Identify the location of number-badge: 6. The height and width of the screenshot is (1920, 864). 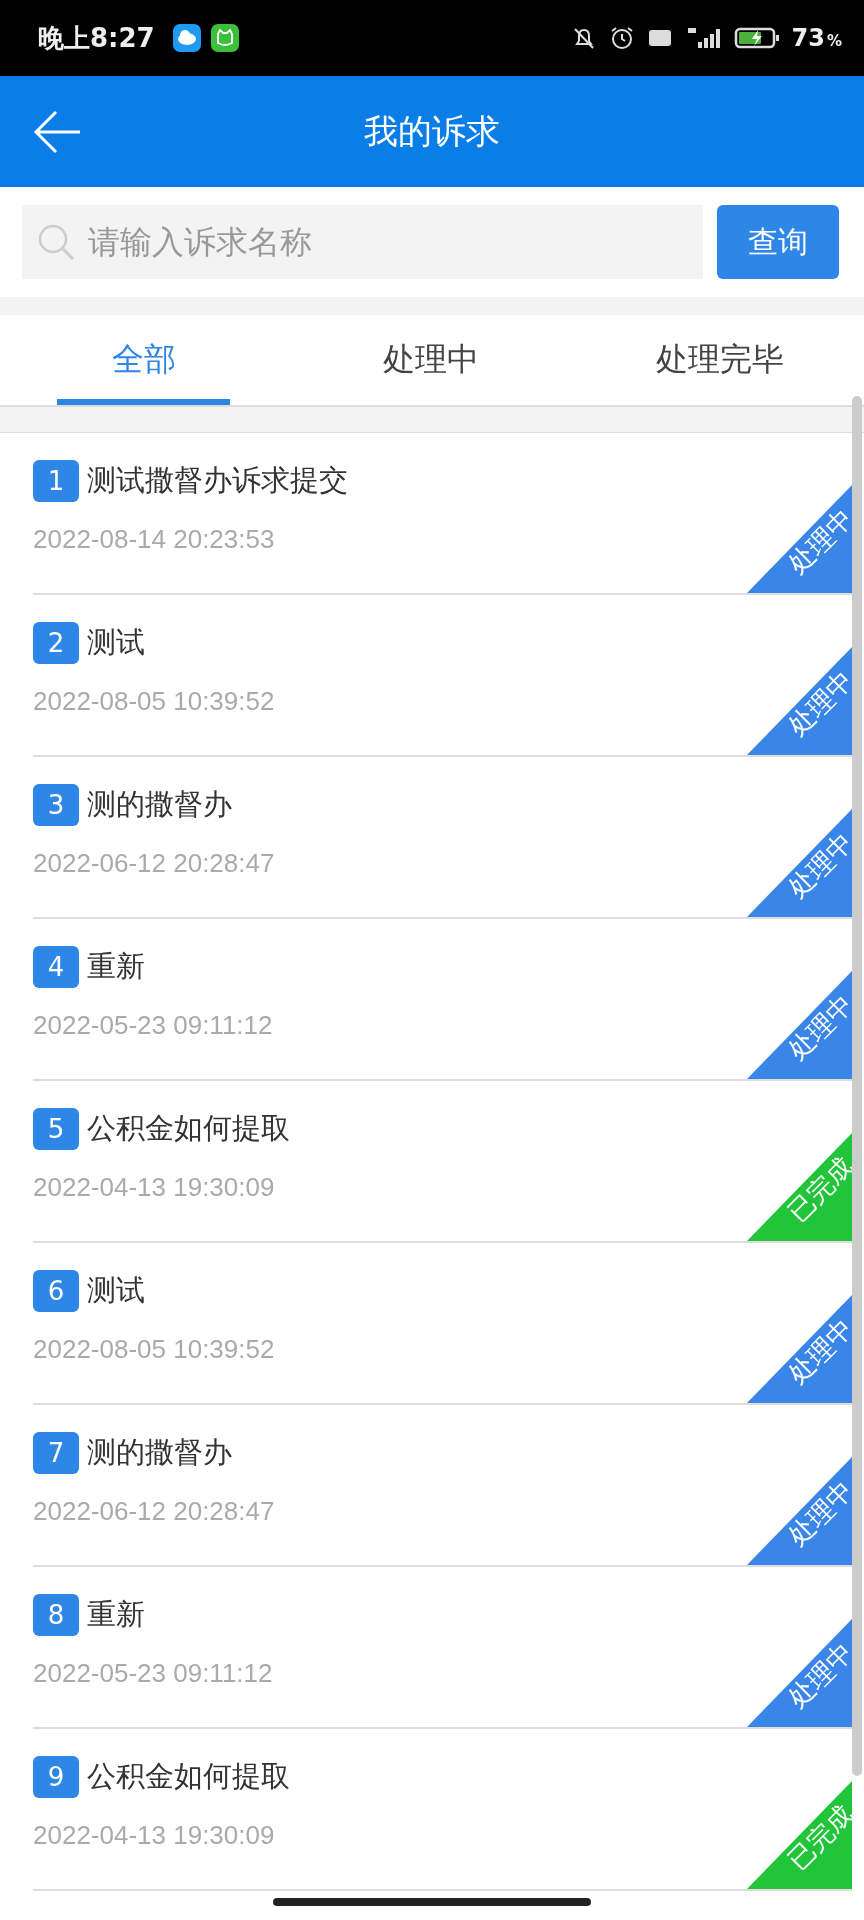
(56, 1291).